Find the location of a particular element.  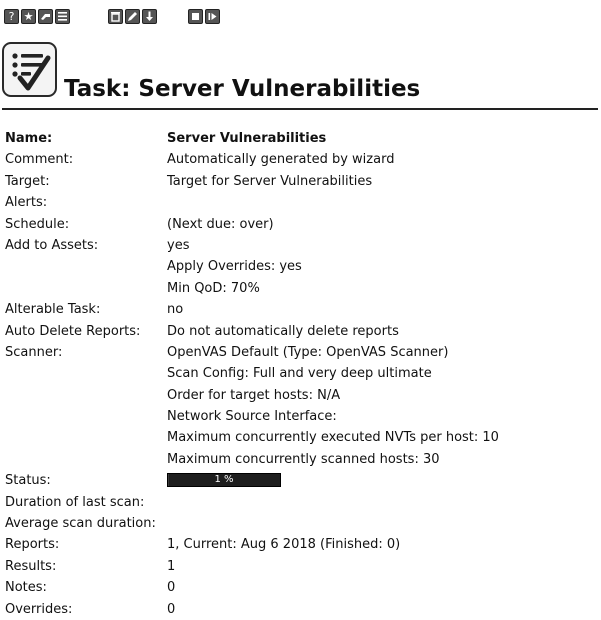

scan-config-link: Scan Config: Full and very deep ultimate is located at coordinates (299, 373).